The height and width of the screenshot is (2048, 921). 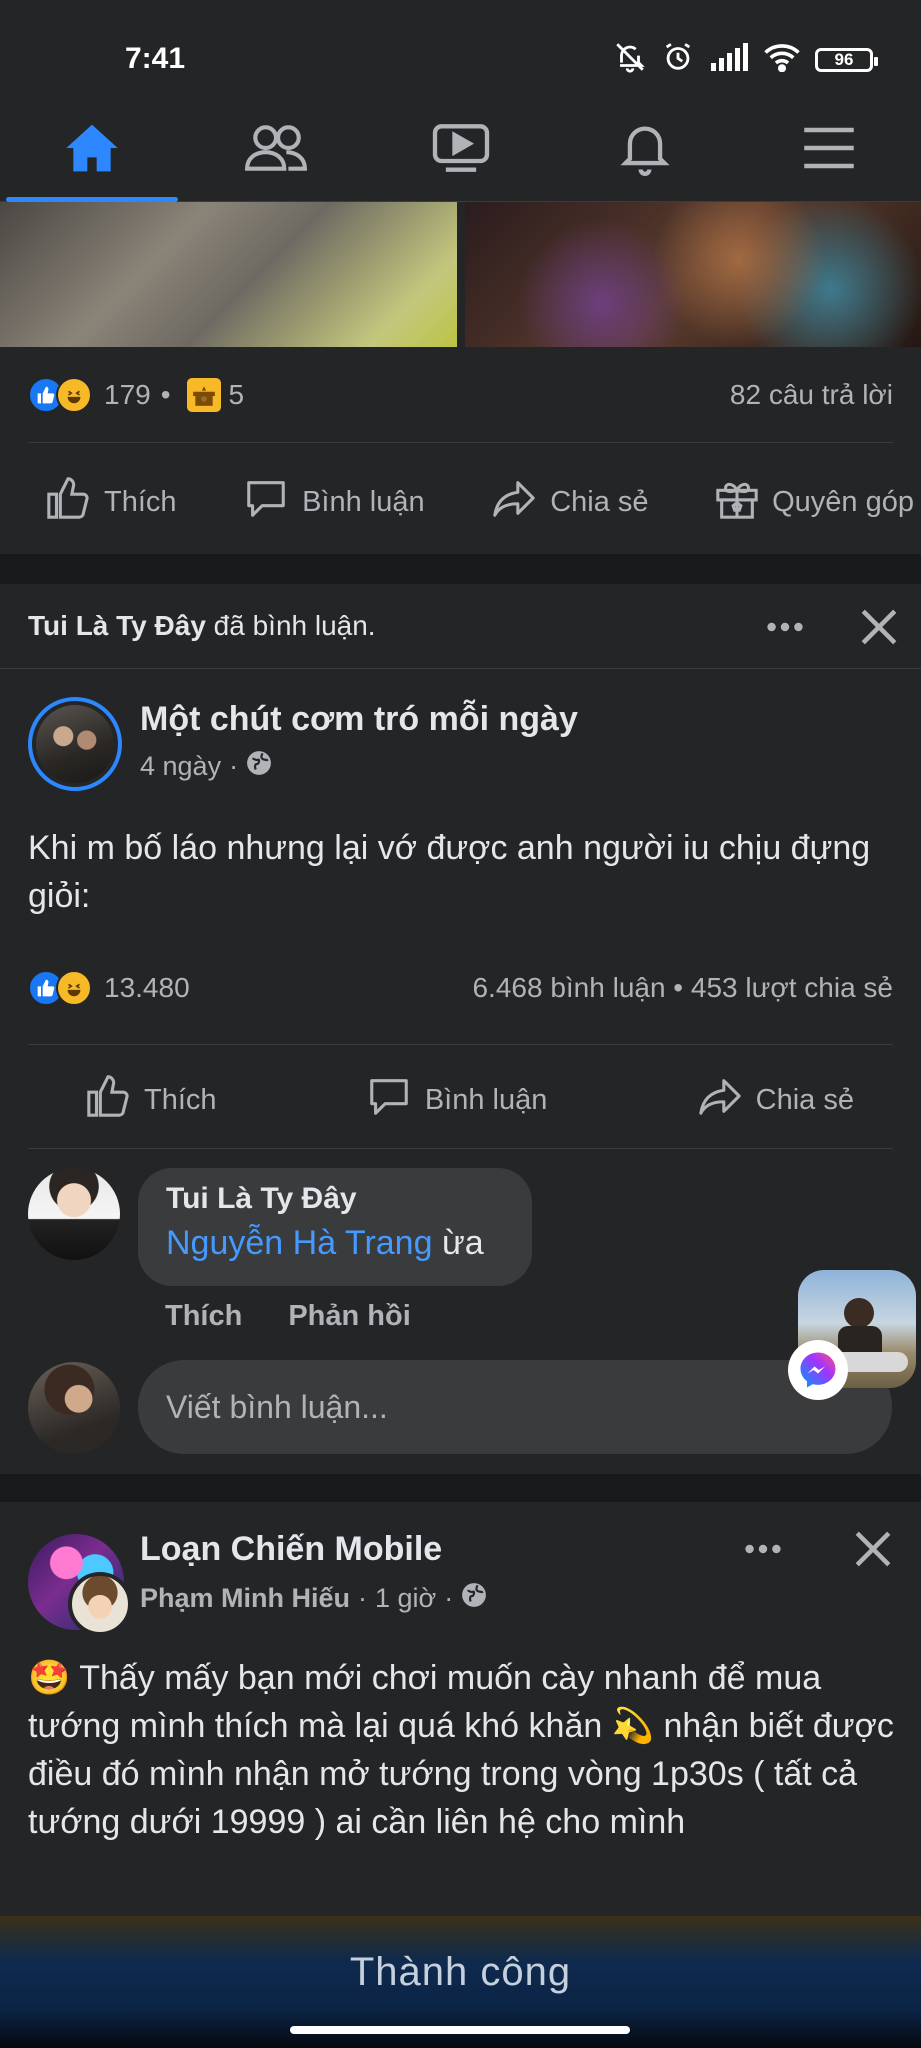 What do you see at coordinates (259, 766) in the screenshot?
I see `globe-icon` at bounding box center [259, 766].